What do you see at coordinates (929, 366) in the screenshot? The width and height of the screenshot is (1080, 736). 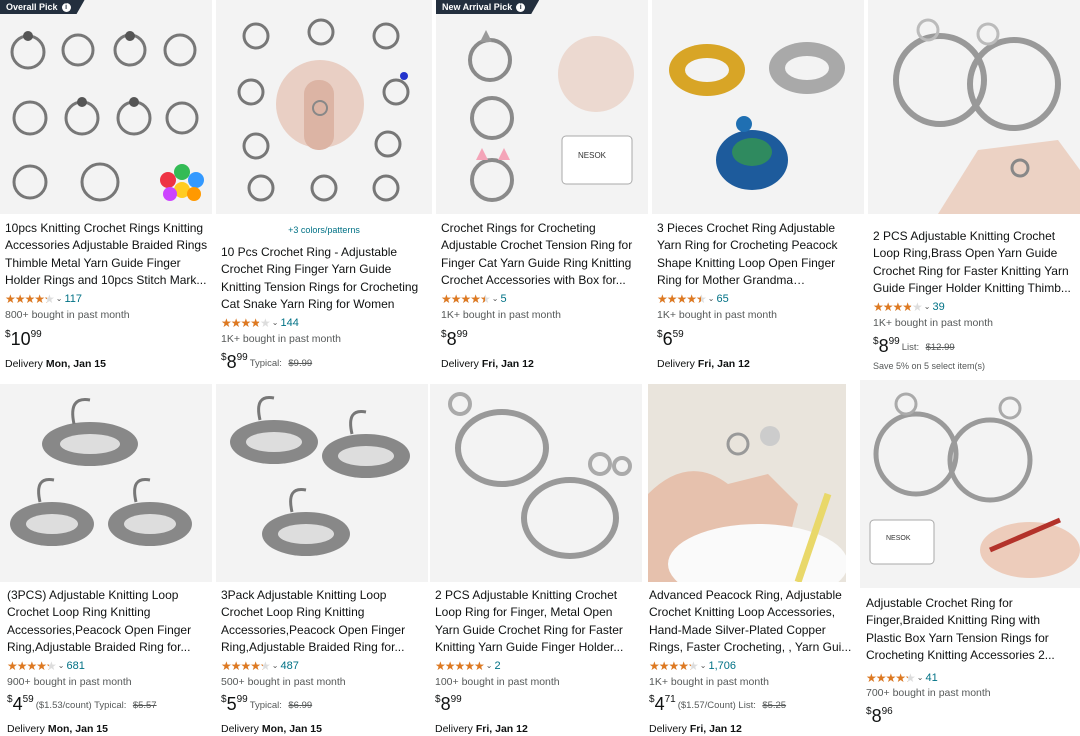 I see `save-coupon: Save 5% on 5 select item(s)` at bounding box center [929, 366].